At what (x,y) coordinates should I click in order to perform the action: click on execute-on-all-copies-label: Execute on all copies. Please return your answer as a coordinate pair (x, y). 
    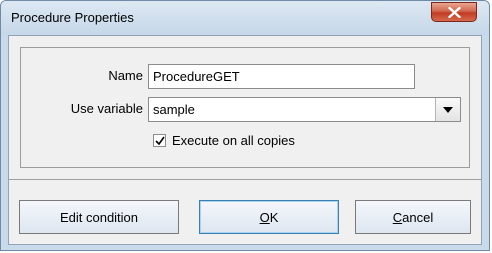
    Looking at the image, I should click on (233, 140).